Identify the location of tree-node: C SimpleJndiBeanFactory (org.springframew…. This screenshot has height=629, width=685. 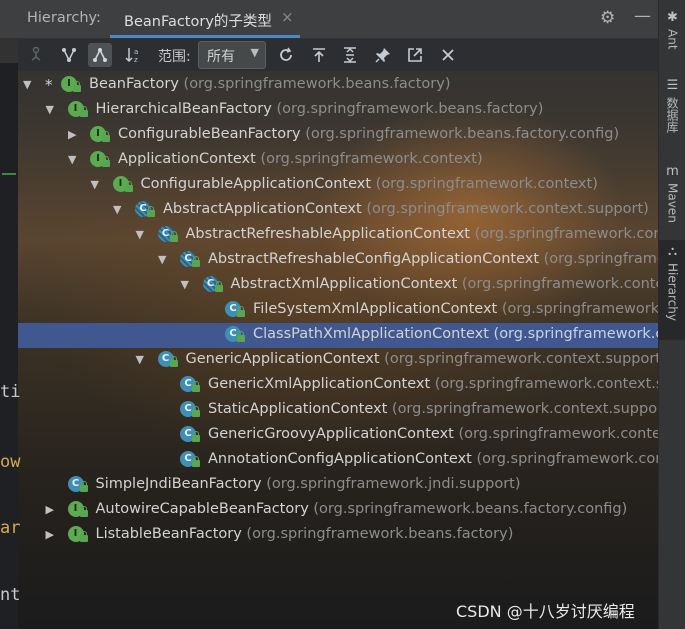
(338, 485).